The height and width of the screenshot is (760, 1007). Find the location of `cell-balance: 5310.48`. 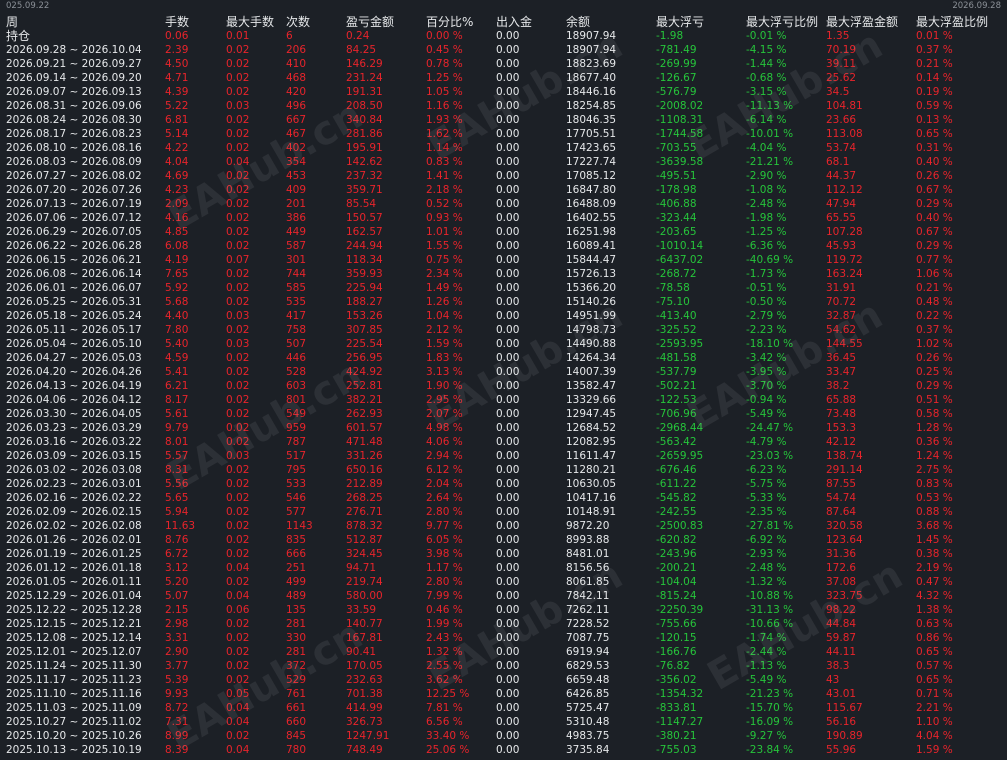

cell-balance: 5310.48 is located at coordinates (588, 722).